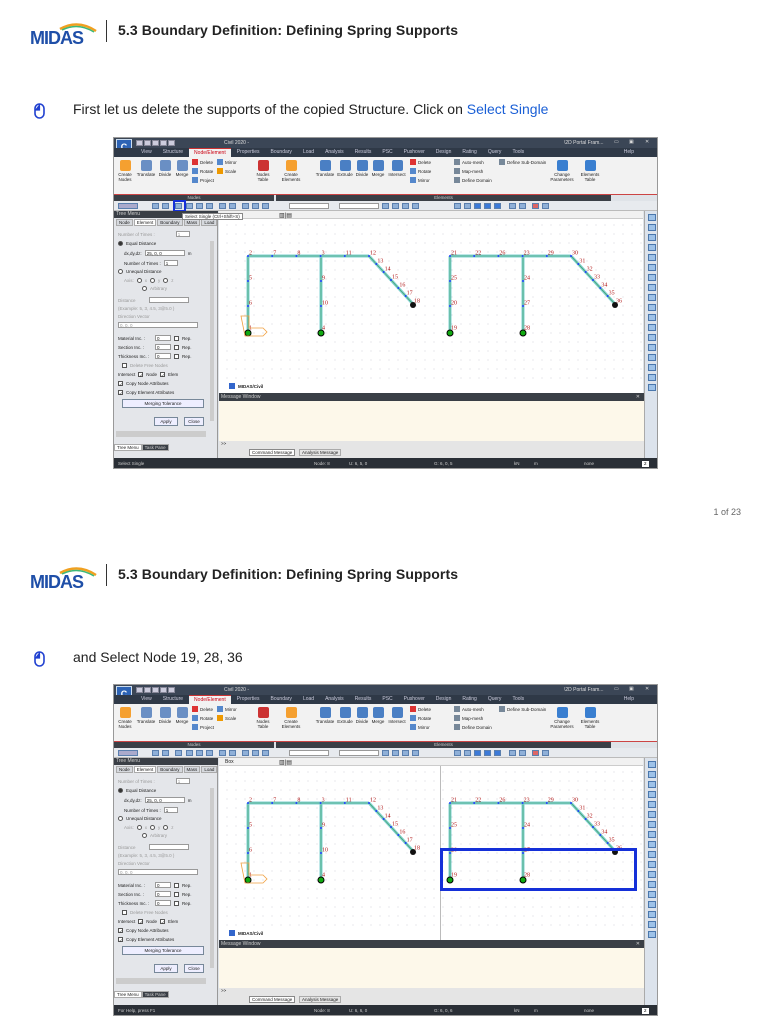  Describe the element at coordinates (232, 206) in the screenshot. I see `previous-select-icon` at that location.